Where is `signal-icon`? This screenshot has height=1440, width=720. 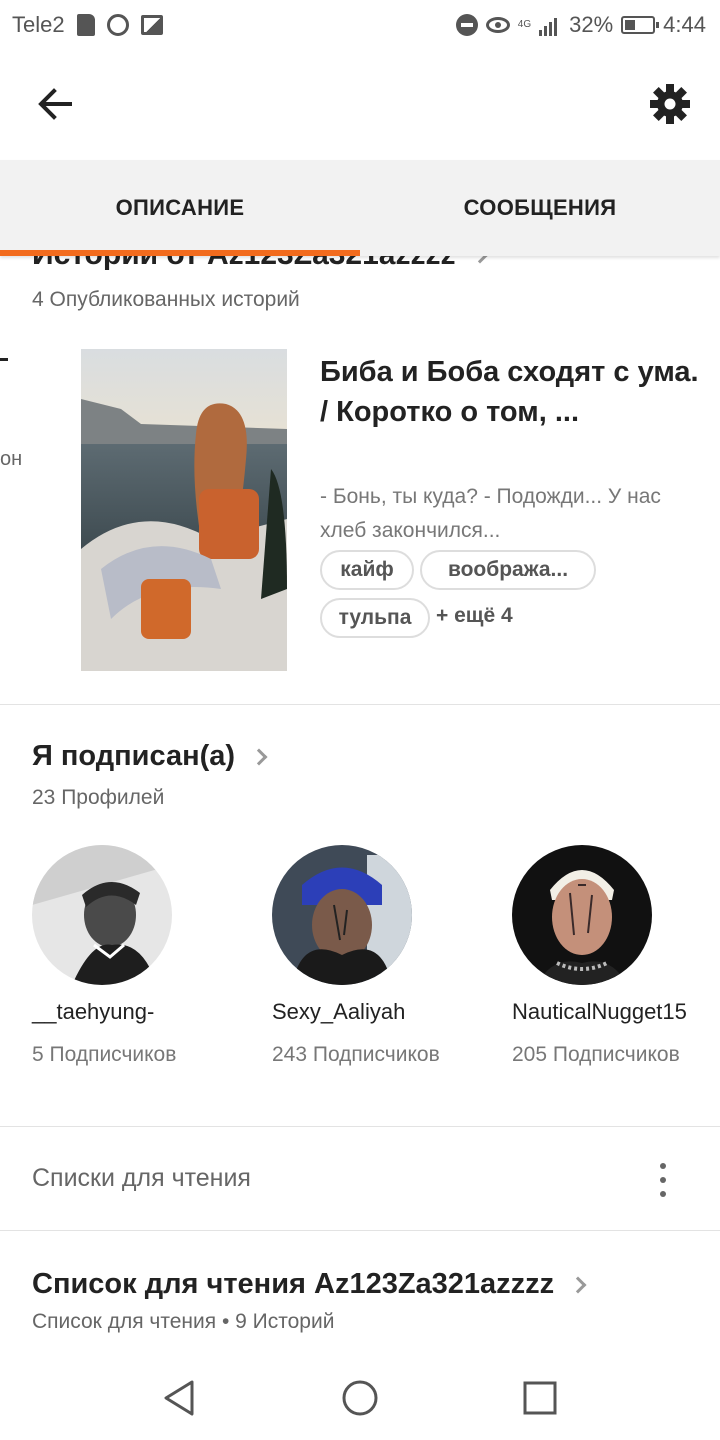 signal-icon is located at coordinates (550, 25).